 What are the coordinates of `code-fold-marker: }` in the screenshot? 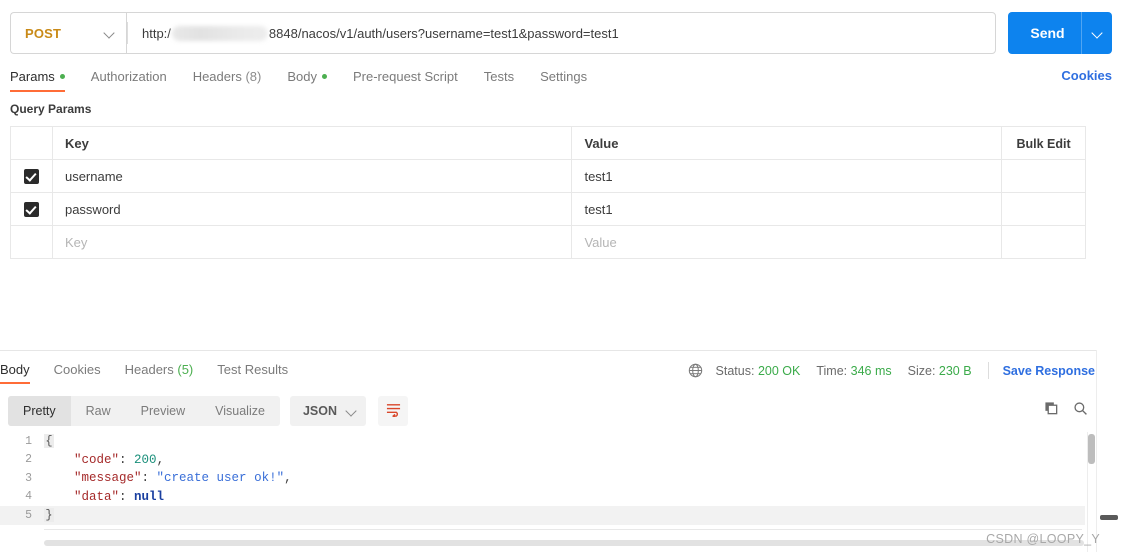 It's located at (49, 515).